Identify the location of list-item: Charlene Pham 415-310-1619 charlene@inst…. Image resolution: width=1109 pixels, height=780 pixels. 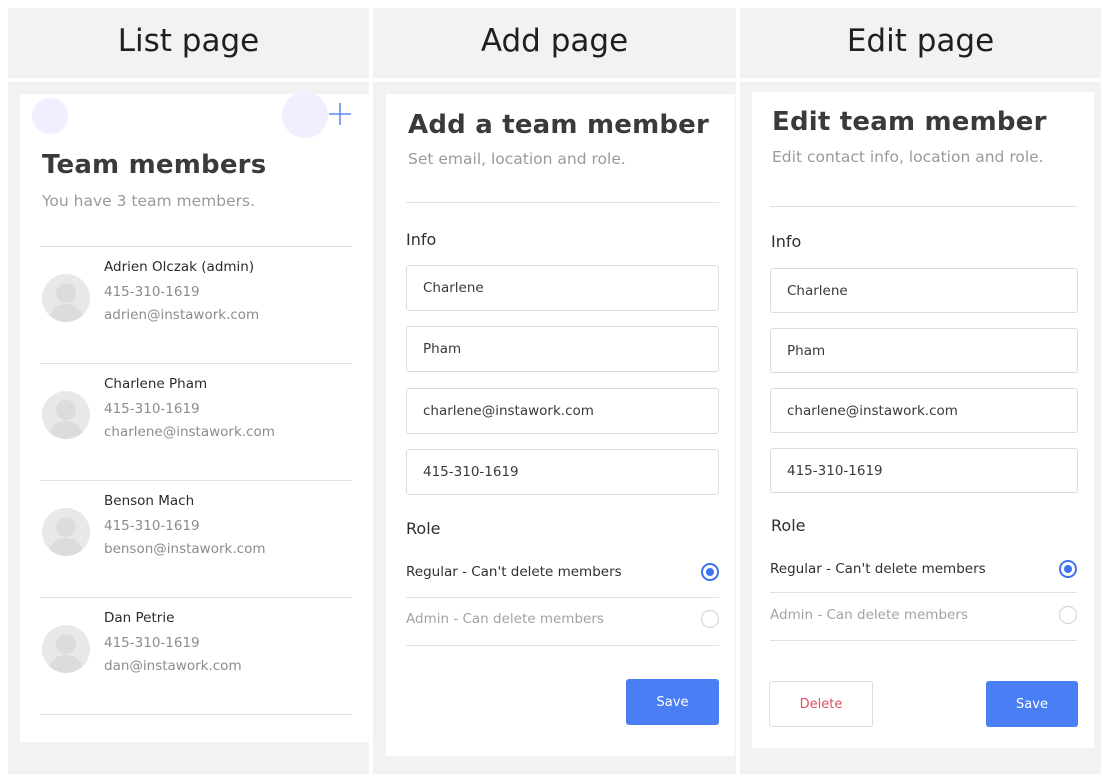
(195, 422).